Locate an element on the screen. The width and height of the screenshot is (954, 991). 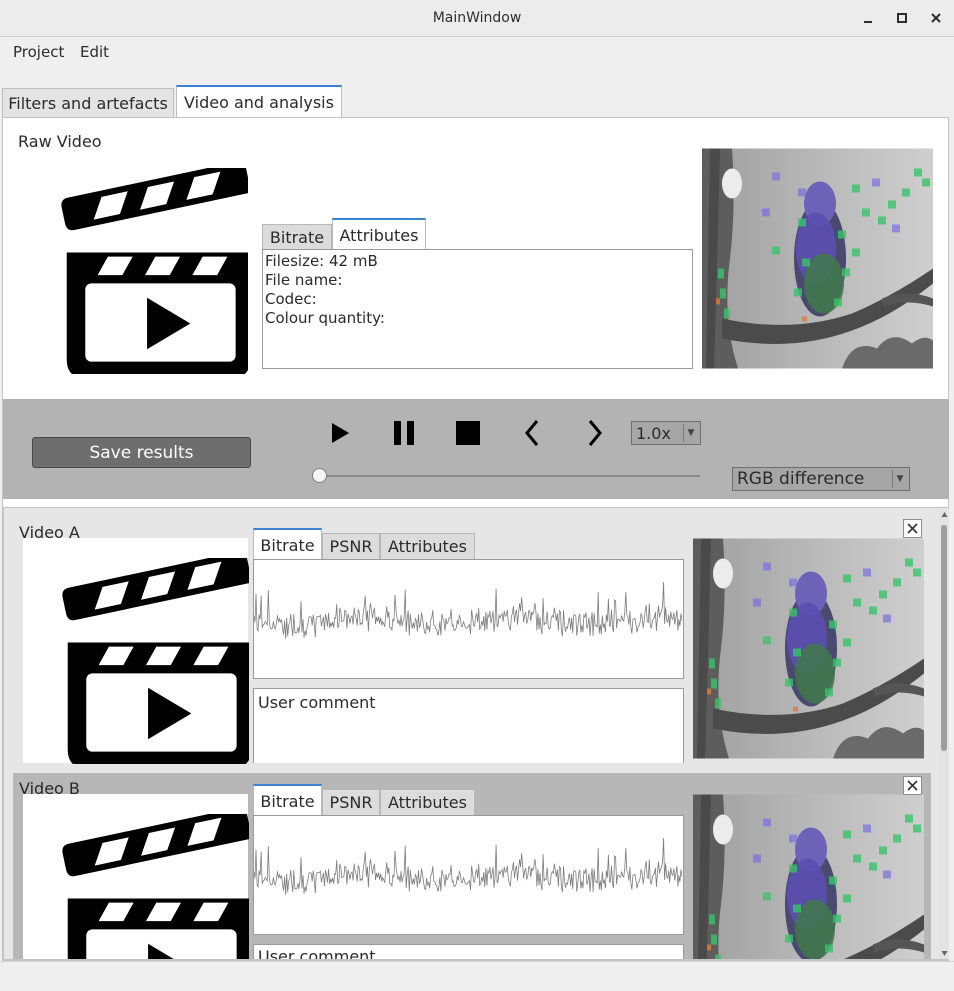
pause-icon is located at coordinates (404, 433).